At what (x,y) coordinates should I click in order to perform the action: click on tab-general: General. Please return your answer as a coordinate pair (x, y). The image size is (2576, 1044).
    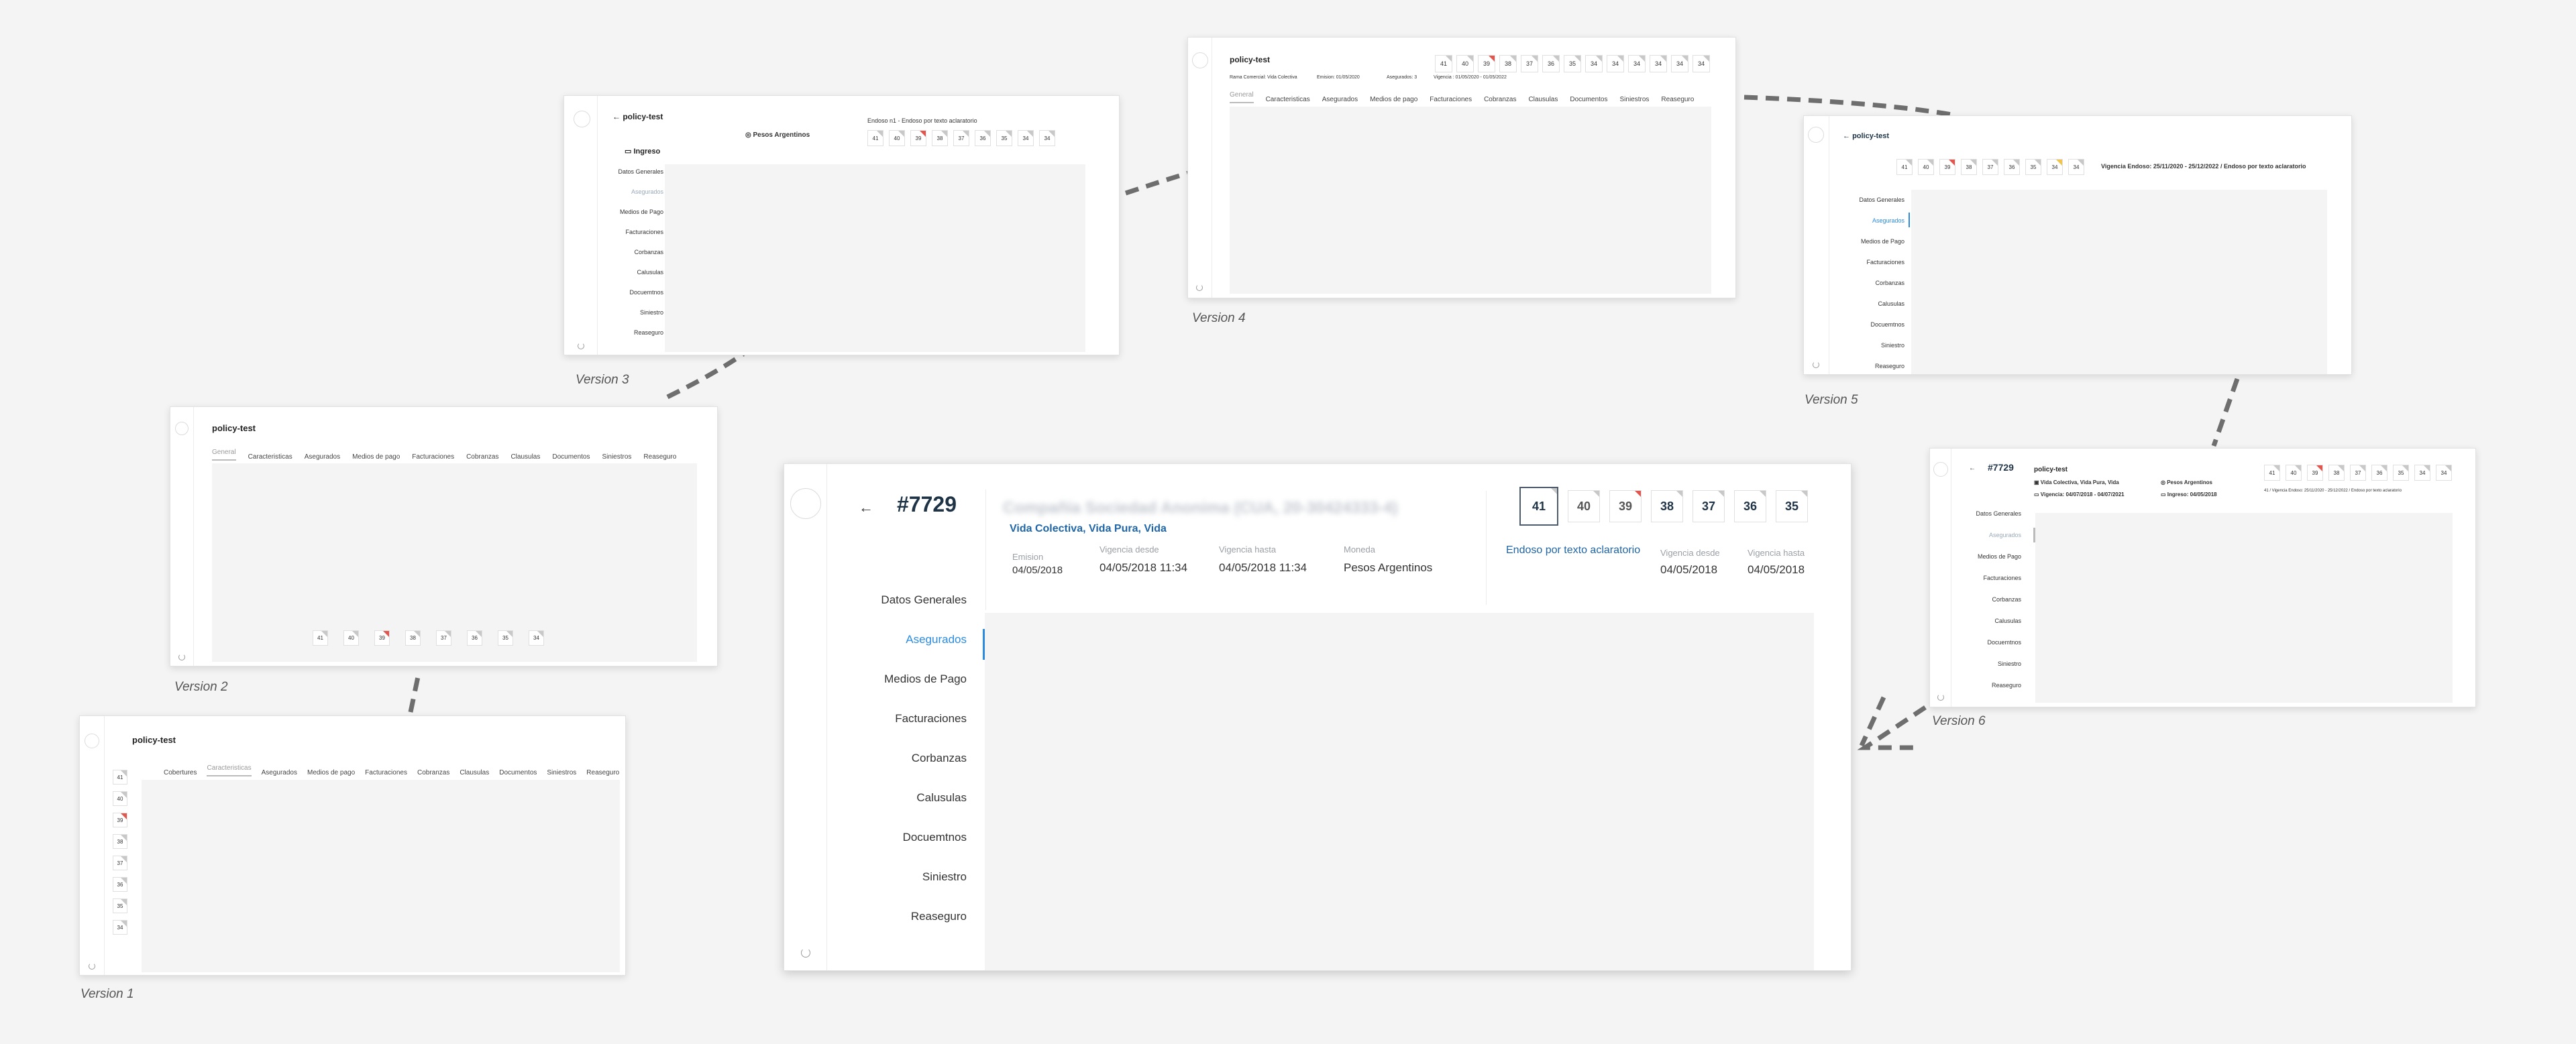
    Looking at the image, I should click on (1242, 97).